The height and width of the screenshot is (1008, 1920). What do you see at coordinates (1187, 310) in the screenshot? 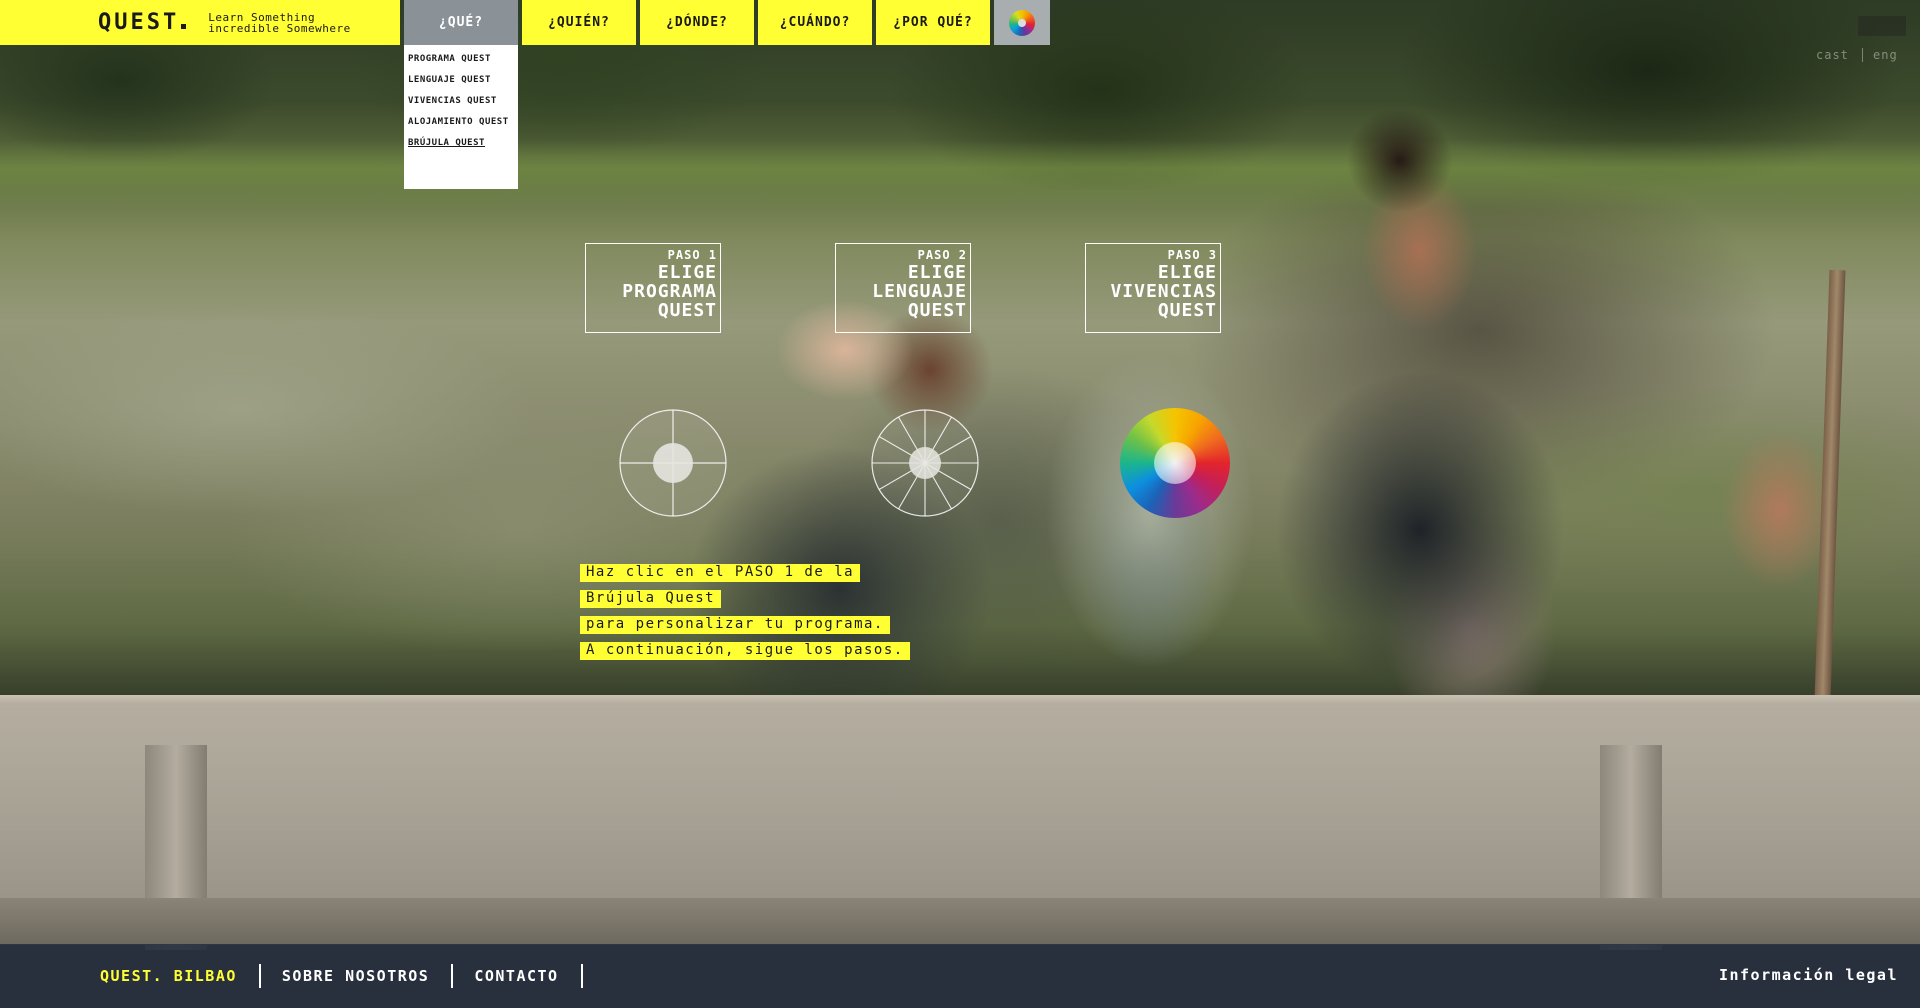
I see `step-3-line-3: QUEST` at bounding box center [1187, 310].